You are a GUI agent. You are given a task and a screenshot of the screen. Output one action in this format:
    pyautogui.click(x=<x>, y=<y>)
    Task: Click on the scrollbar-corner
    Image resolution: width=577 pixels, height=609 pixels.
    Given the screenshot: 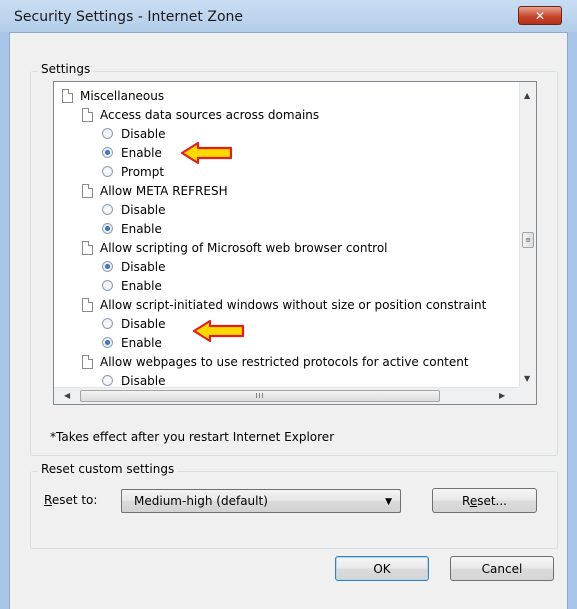 What is the action you would take?
    pyautogui.click(x=527, y=395)
    